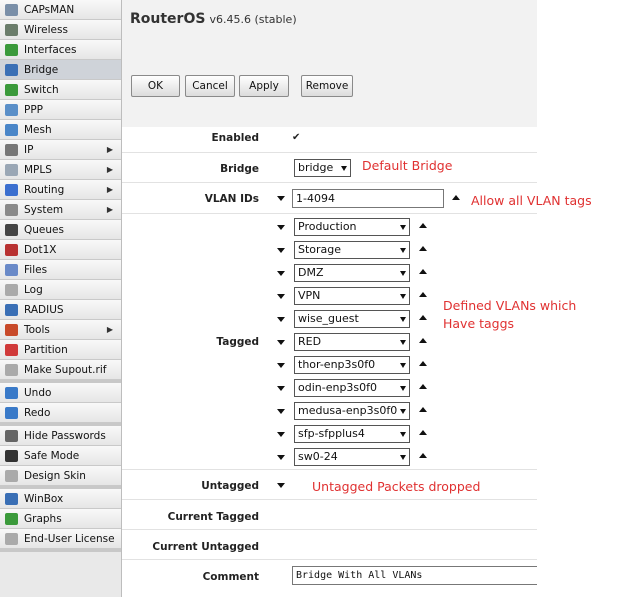 This screenshot has height=598, width=624. I want to click on sidebar-item-capsman: CAPsMAN, so click(60, 10).